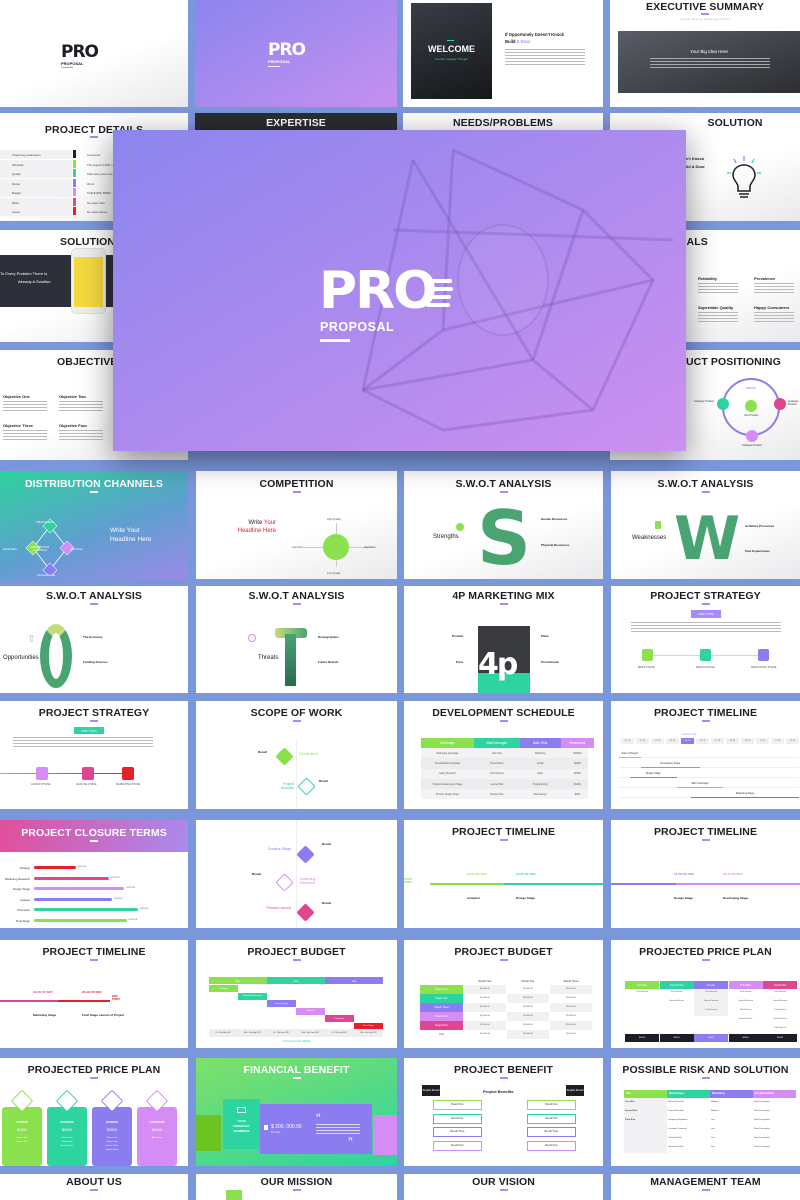 The width and height of the screenshot is (800, 1200). What do you see at coordinates (534, 34) in the screenshot?
I see `welcome-heading: If Opportunely Doesn't Knock` at bounding box center [534, 34].